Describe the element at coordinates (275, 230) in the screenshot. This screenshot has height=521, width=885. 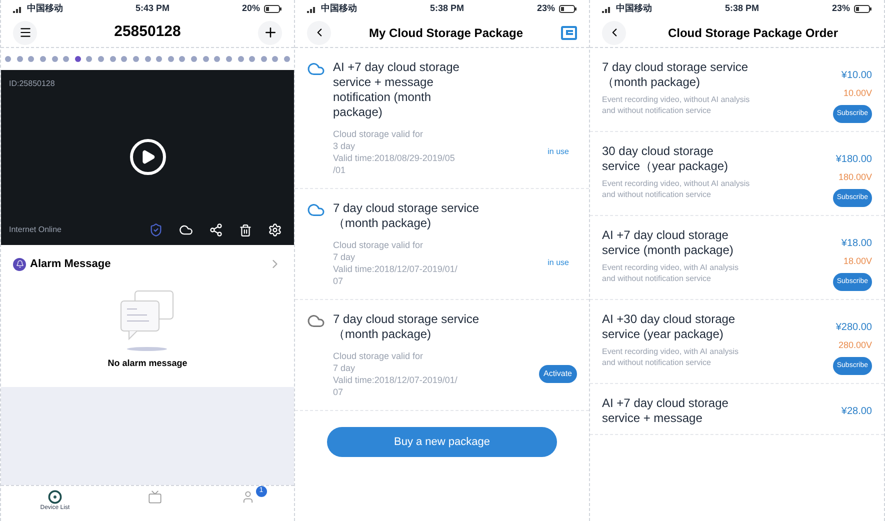
I see `settings-icon` at that location.